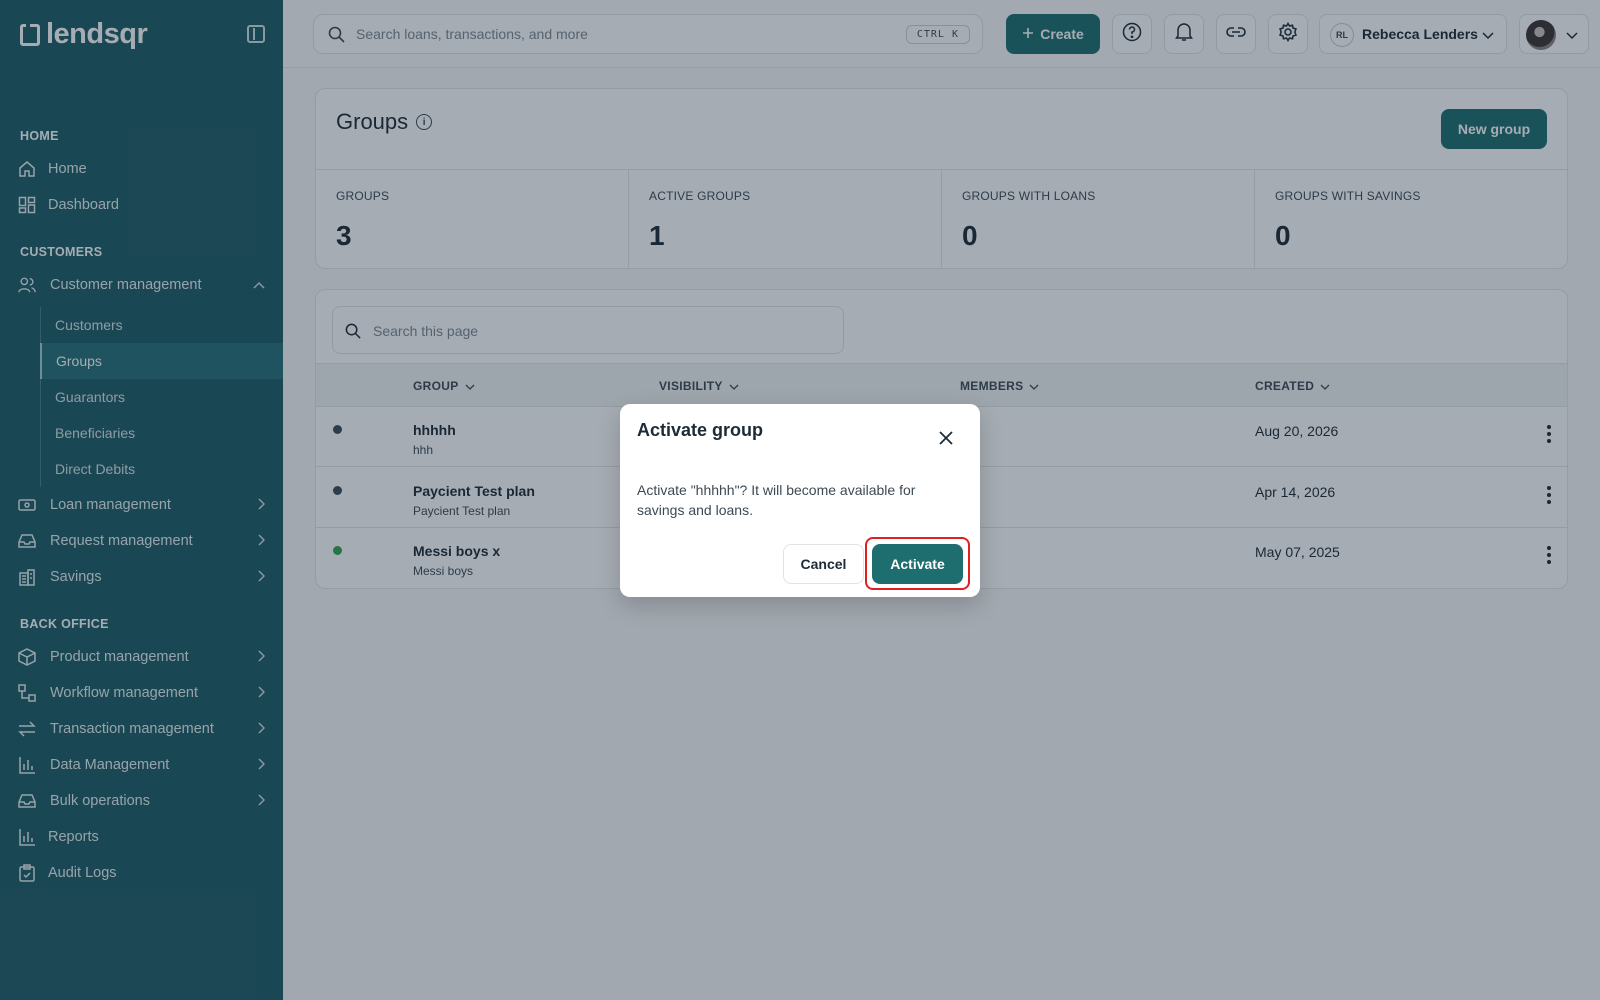 The width and height of the screenshot is (1600, 1000). What do you see at coordinates (823, 564) in the screenshot?
I see `cancel-button: Cancel` at bounding box center [823, 564].